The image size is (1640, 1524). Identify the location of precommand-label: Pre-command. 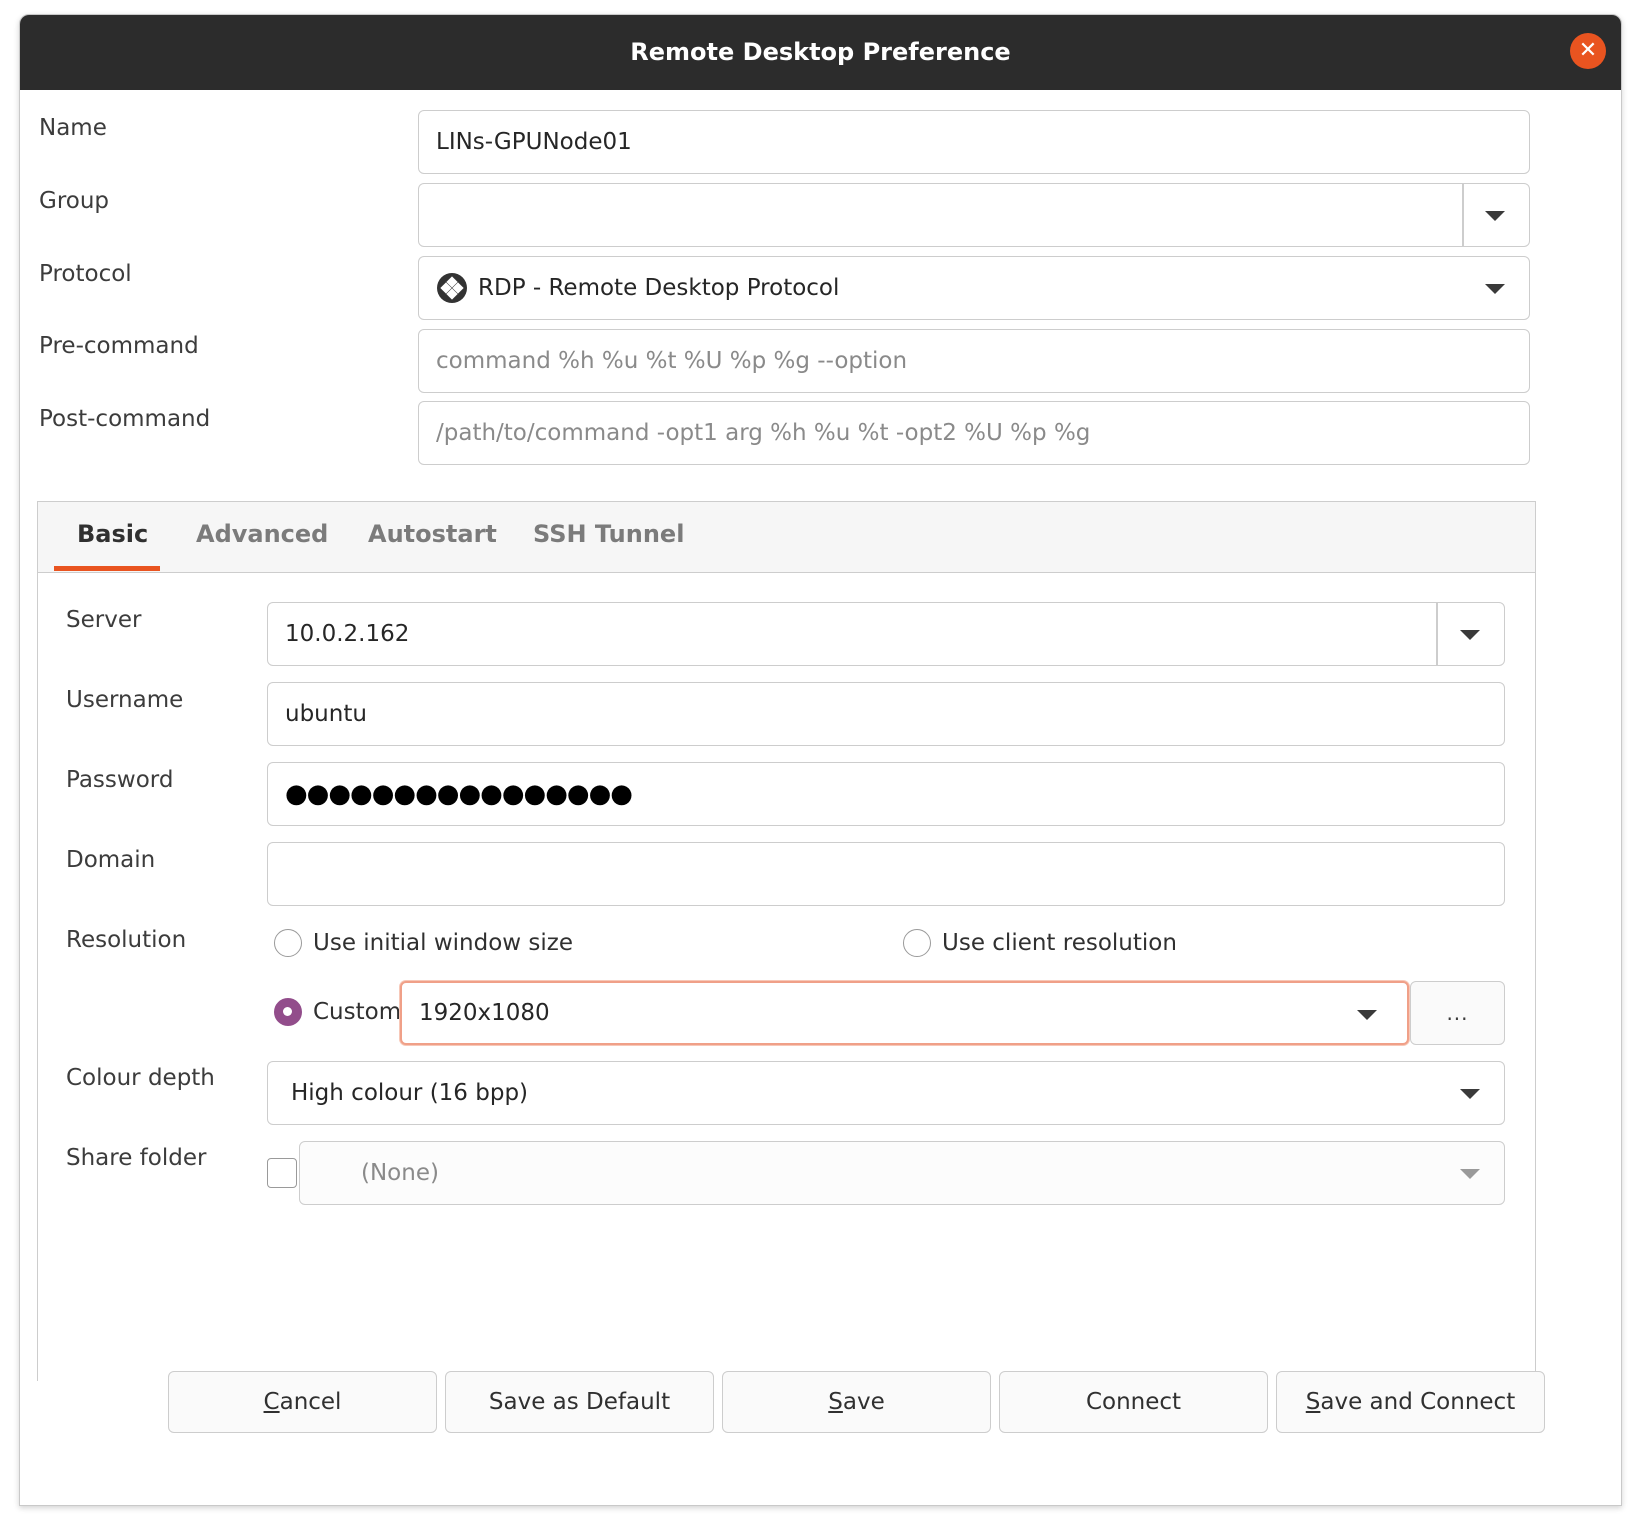
(119, 346).